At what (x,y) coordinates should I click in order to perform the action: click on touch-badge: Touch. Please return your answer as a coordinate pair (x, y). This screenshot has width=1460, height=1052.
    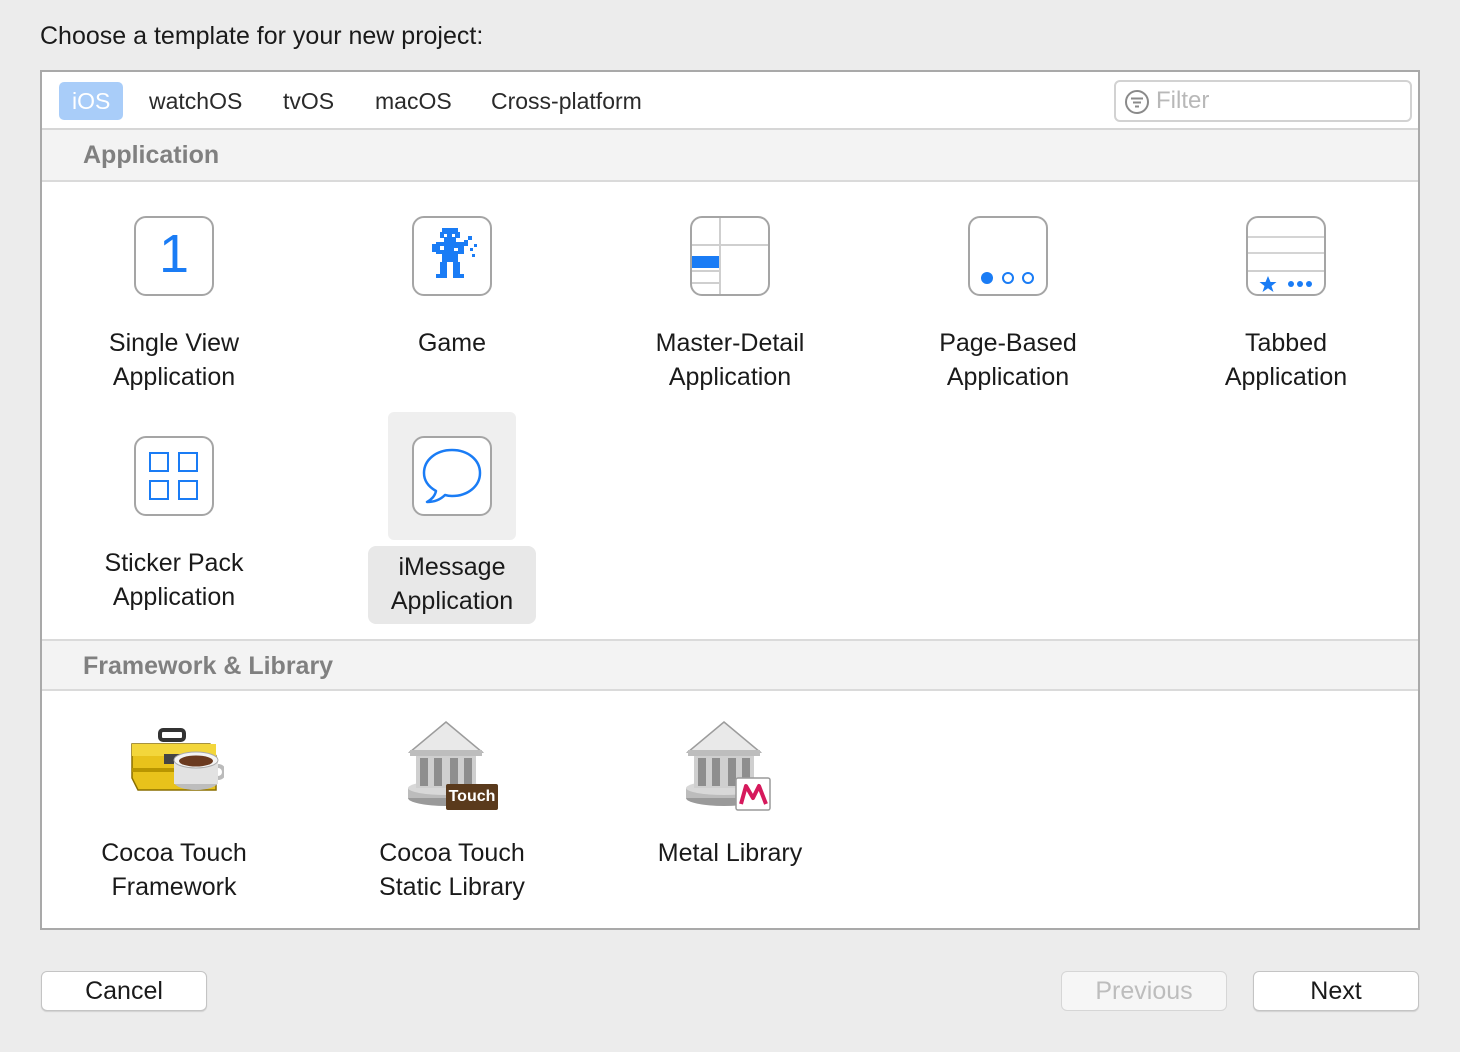
    Looking at the image, I should click on (472, 796).